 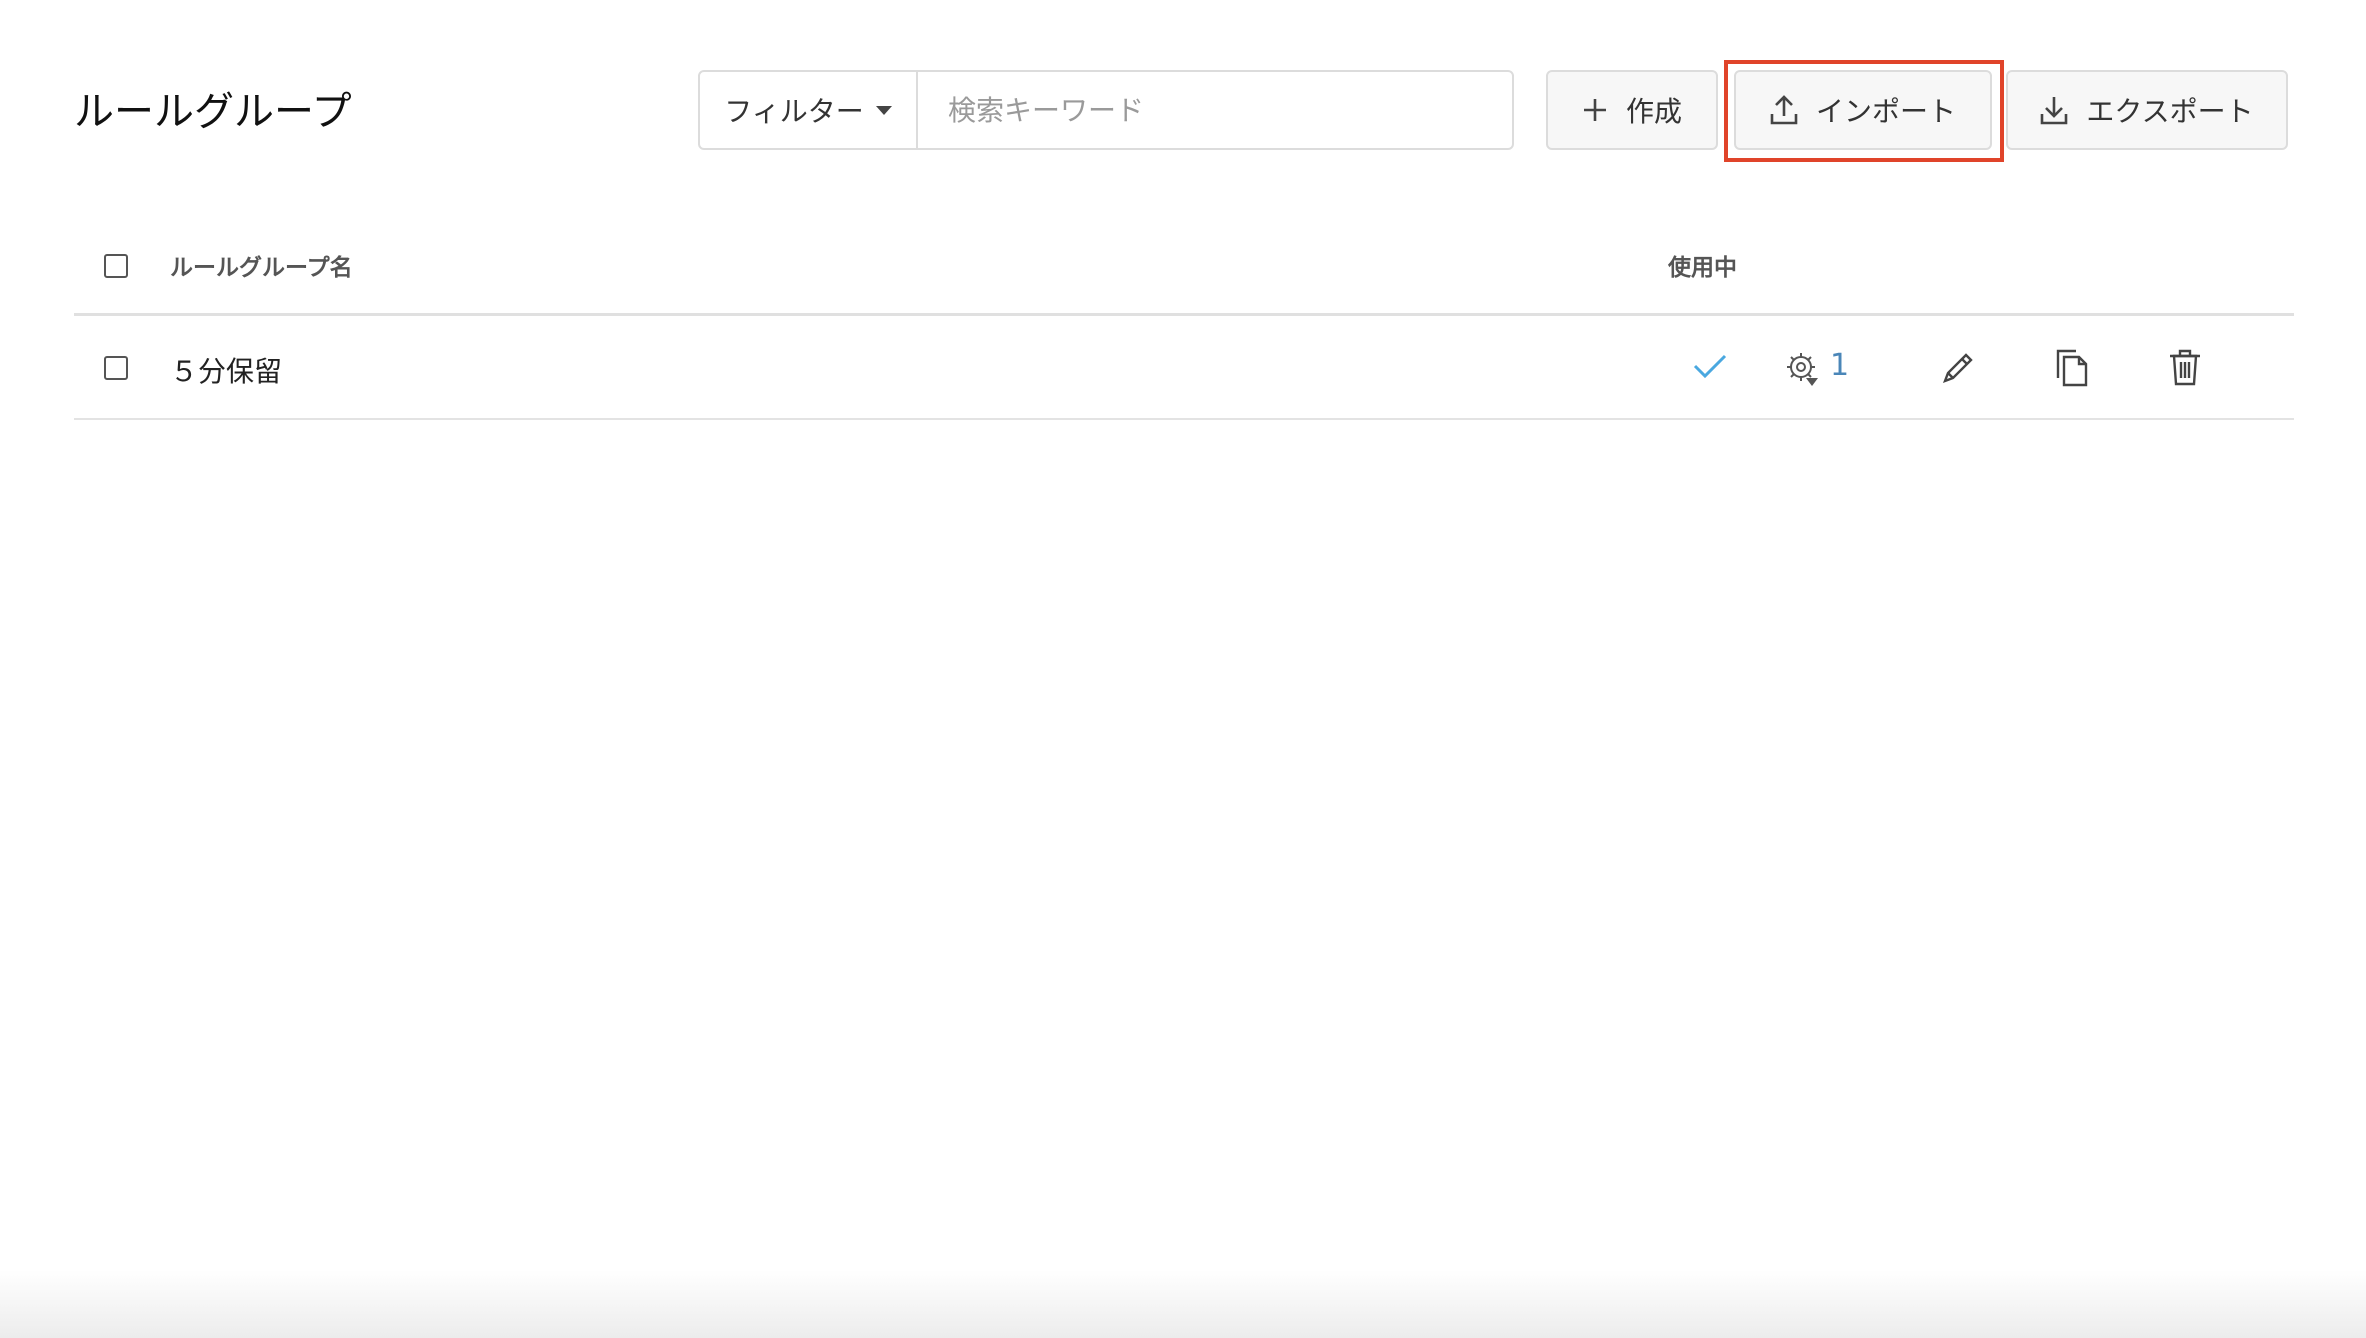 I want to click on column-header-in-use: 使用中, so click(x=1702, y=268).